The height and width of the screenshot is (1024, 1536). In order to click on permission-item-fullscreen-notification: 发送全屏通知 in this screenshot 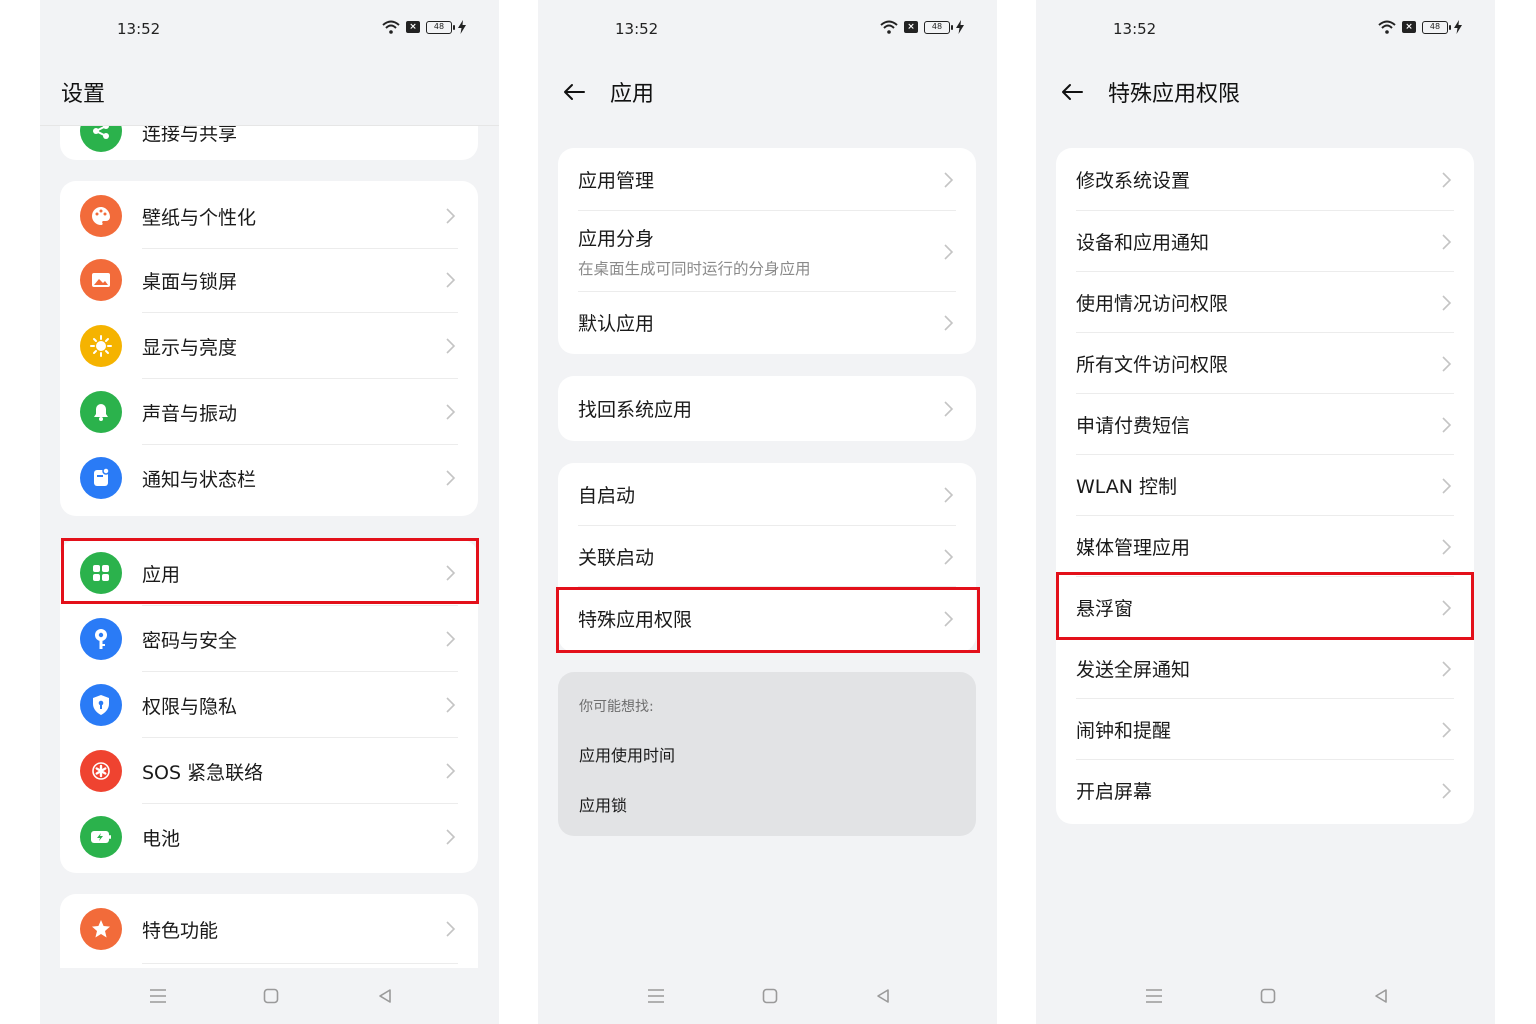, I will do `click(1265, 668)`.